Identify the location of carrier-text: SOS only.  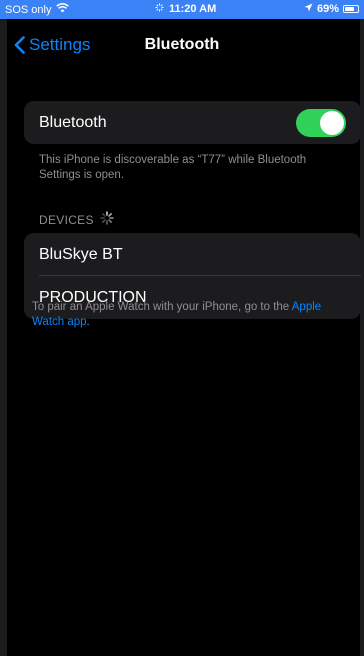
(28, 9).